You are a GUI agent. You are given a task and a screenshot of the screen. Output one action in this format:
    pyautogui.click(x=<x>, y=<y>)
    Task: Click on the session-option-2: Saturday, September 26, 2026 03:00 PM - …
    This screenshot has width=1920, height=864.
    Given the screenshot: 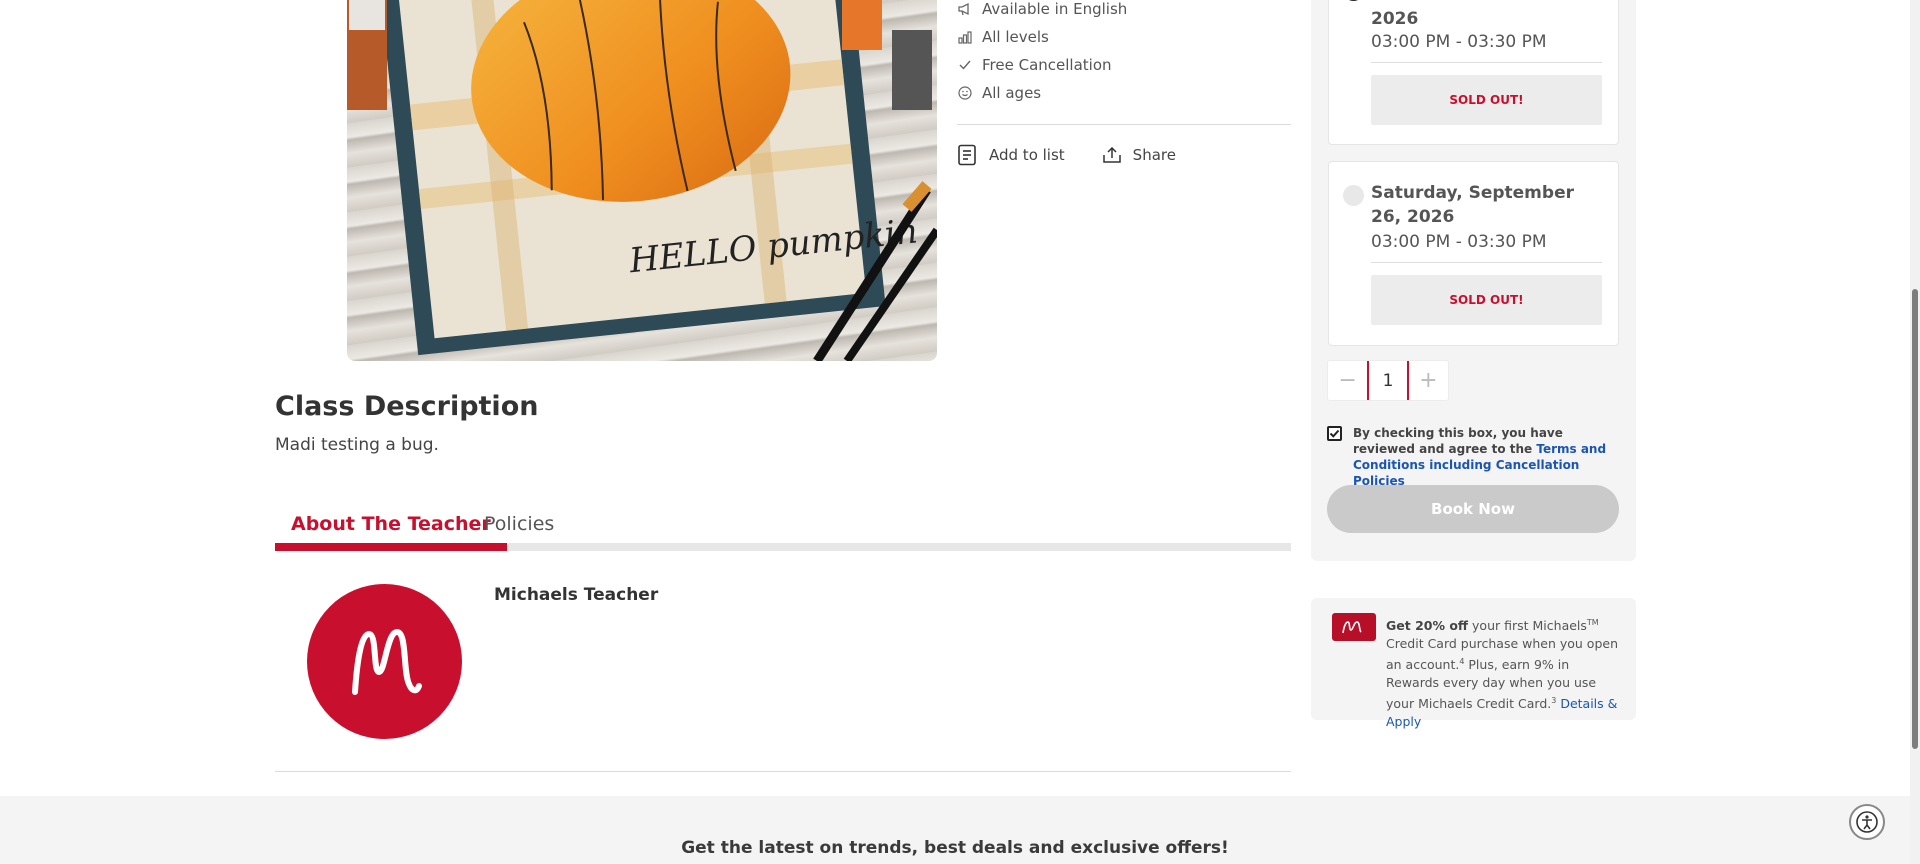 What is the action you would take?
    pyautogui.click(x=1473, y=253)
    